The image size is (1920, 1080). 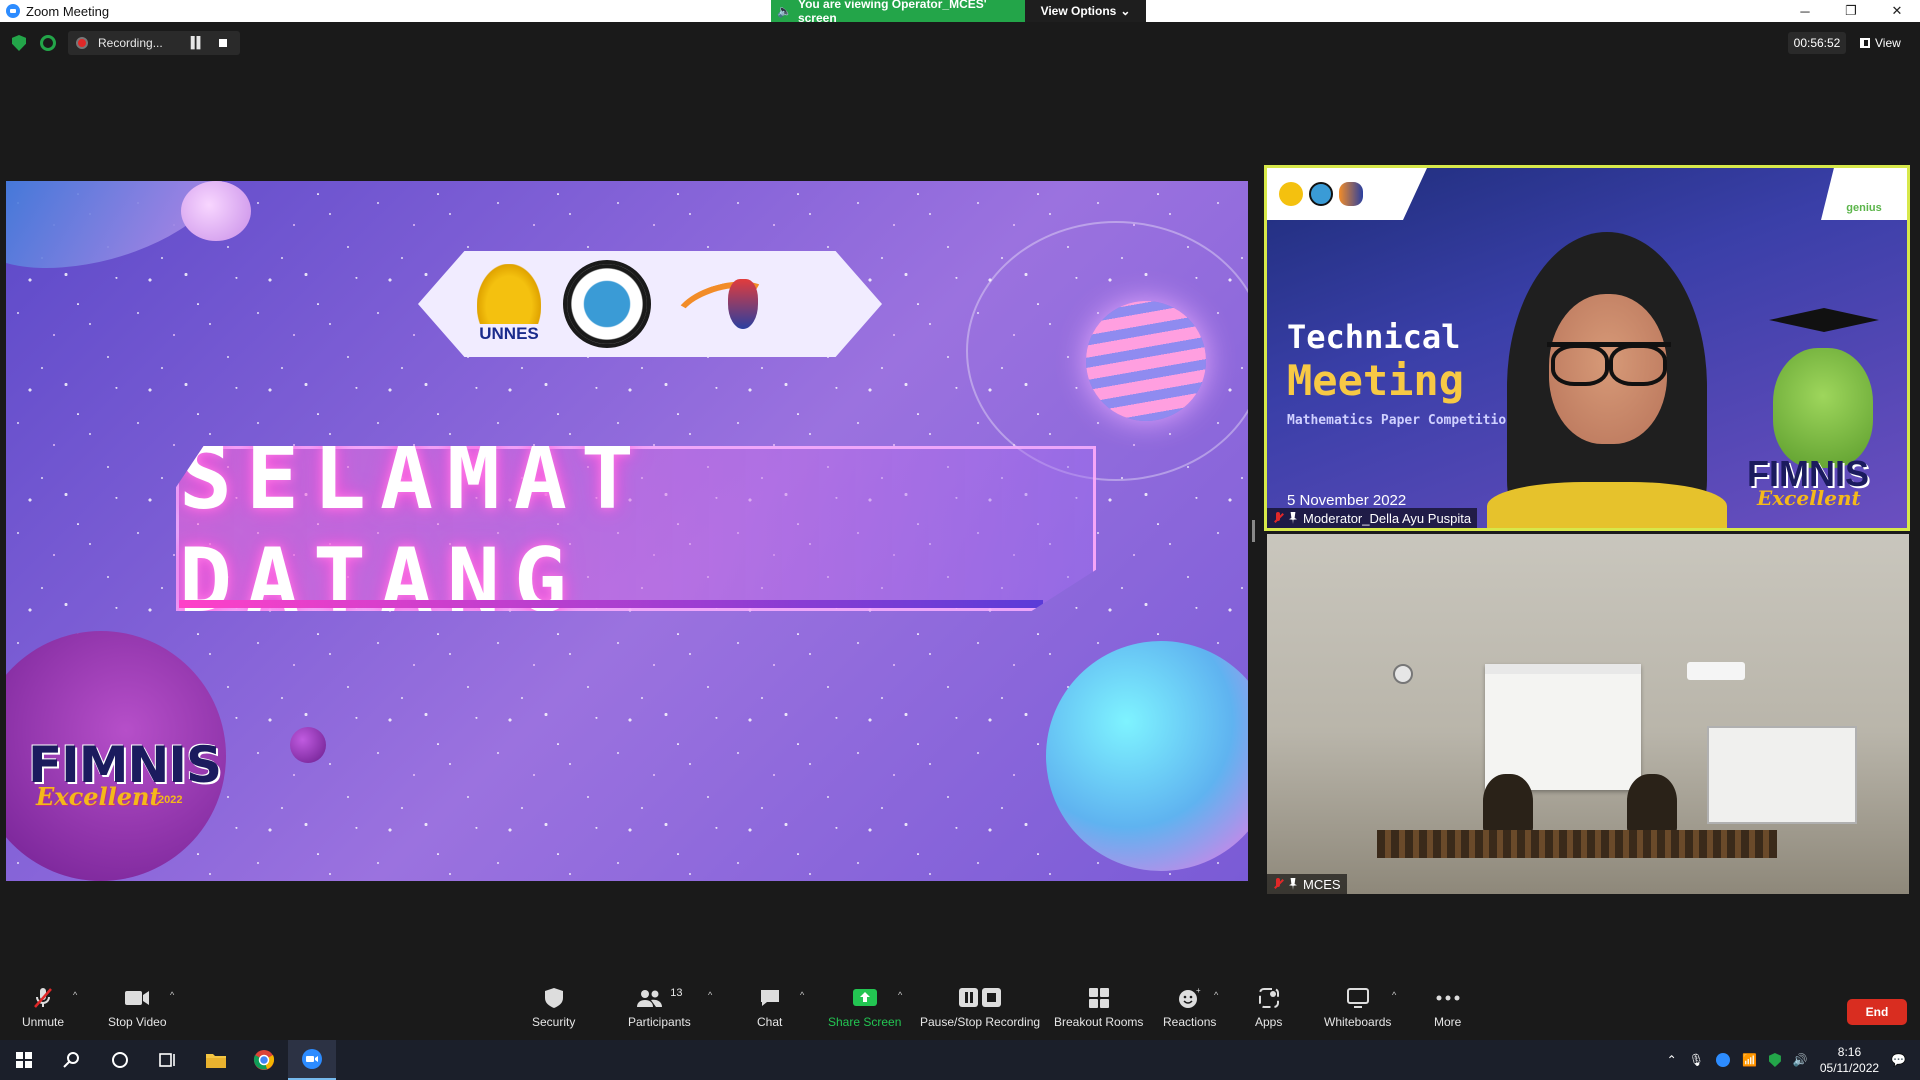 What do you see at coordinates (1146, 361) in the screenshot?
I see `planet-top-right` at bounding box center [1146, 361].